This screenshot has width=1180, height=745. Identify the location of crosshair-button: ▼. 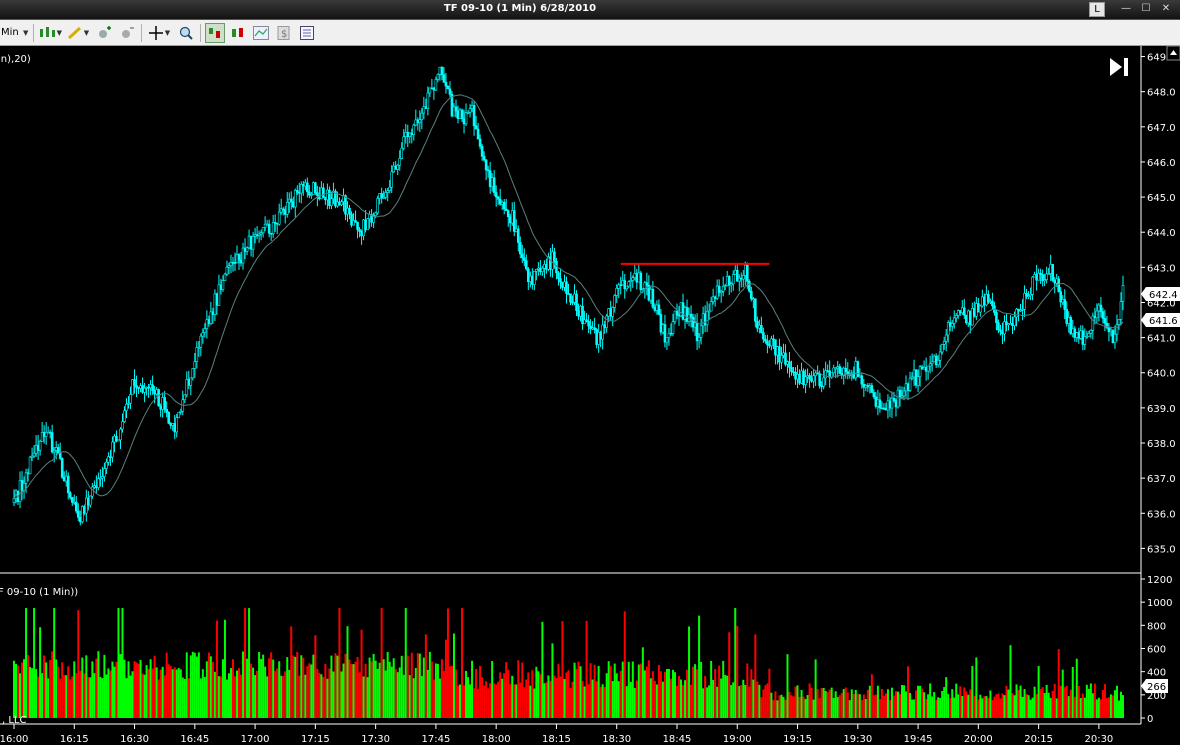
(159, 33).